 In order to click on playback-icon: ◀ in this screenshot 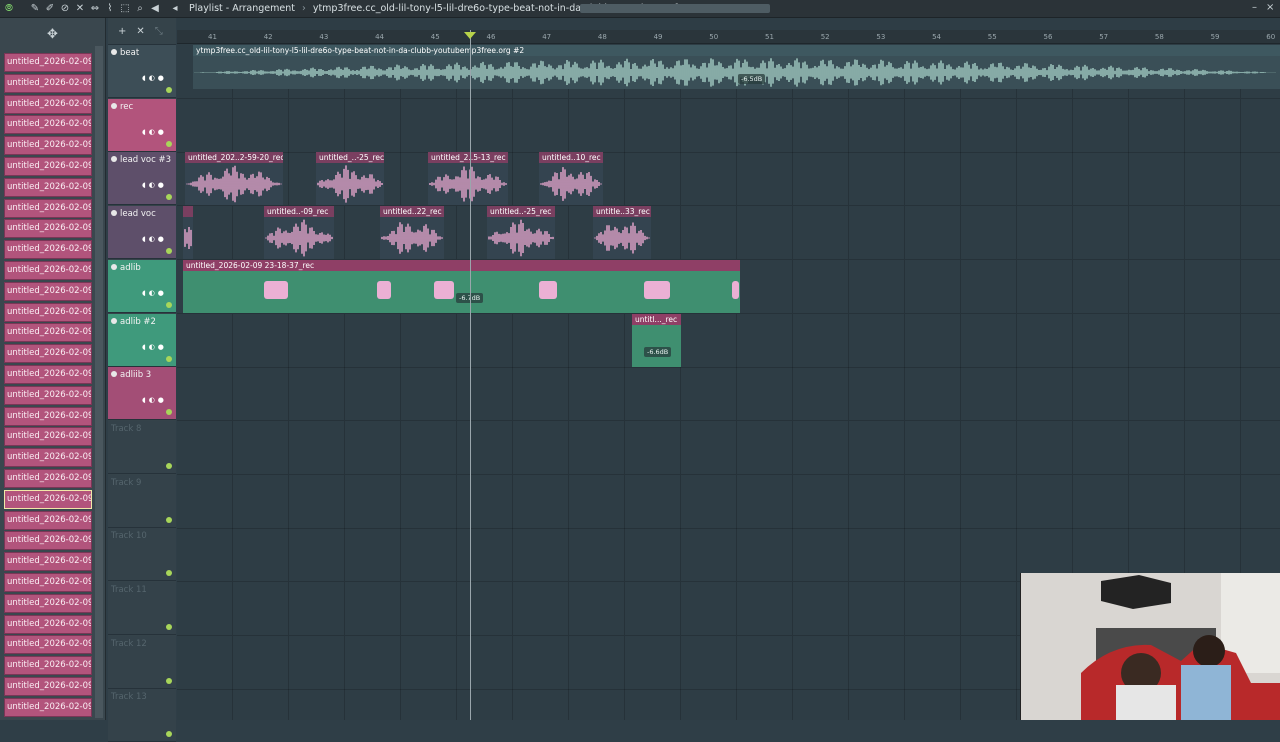, I will do `click(155, 9)`.